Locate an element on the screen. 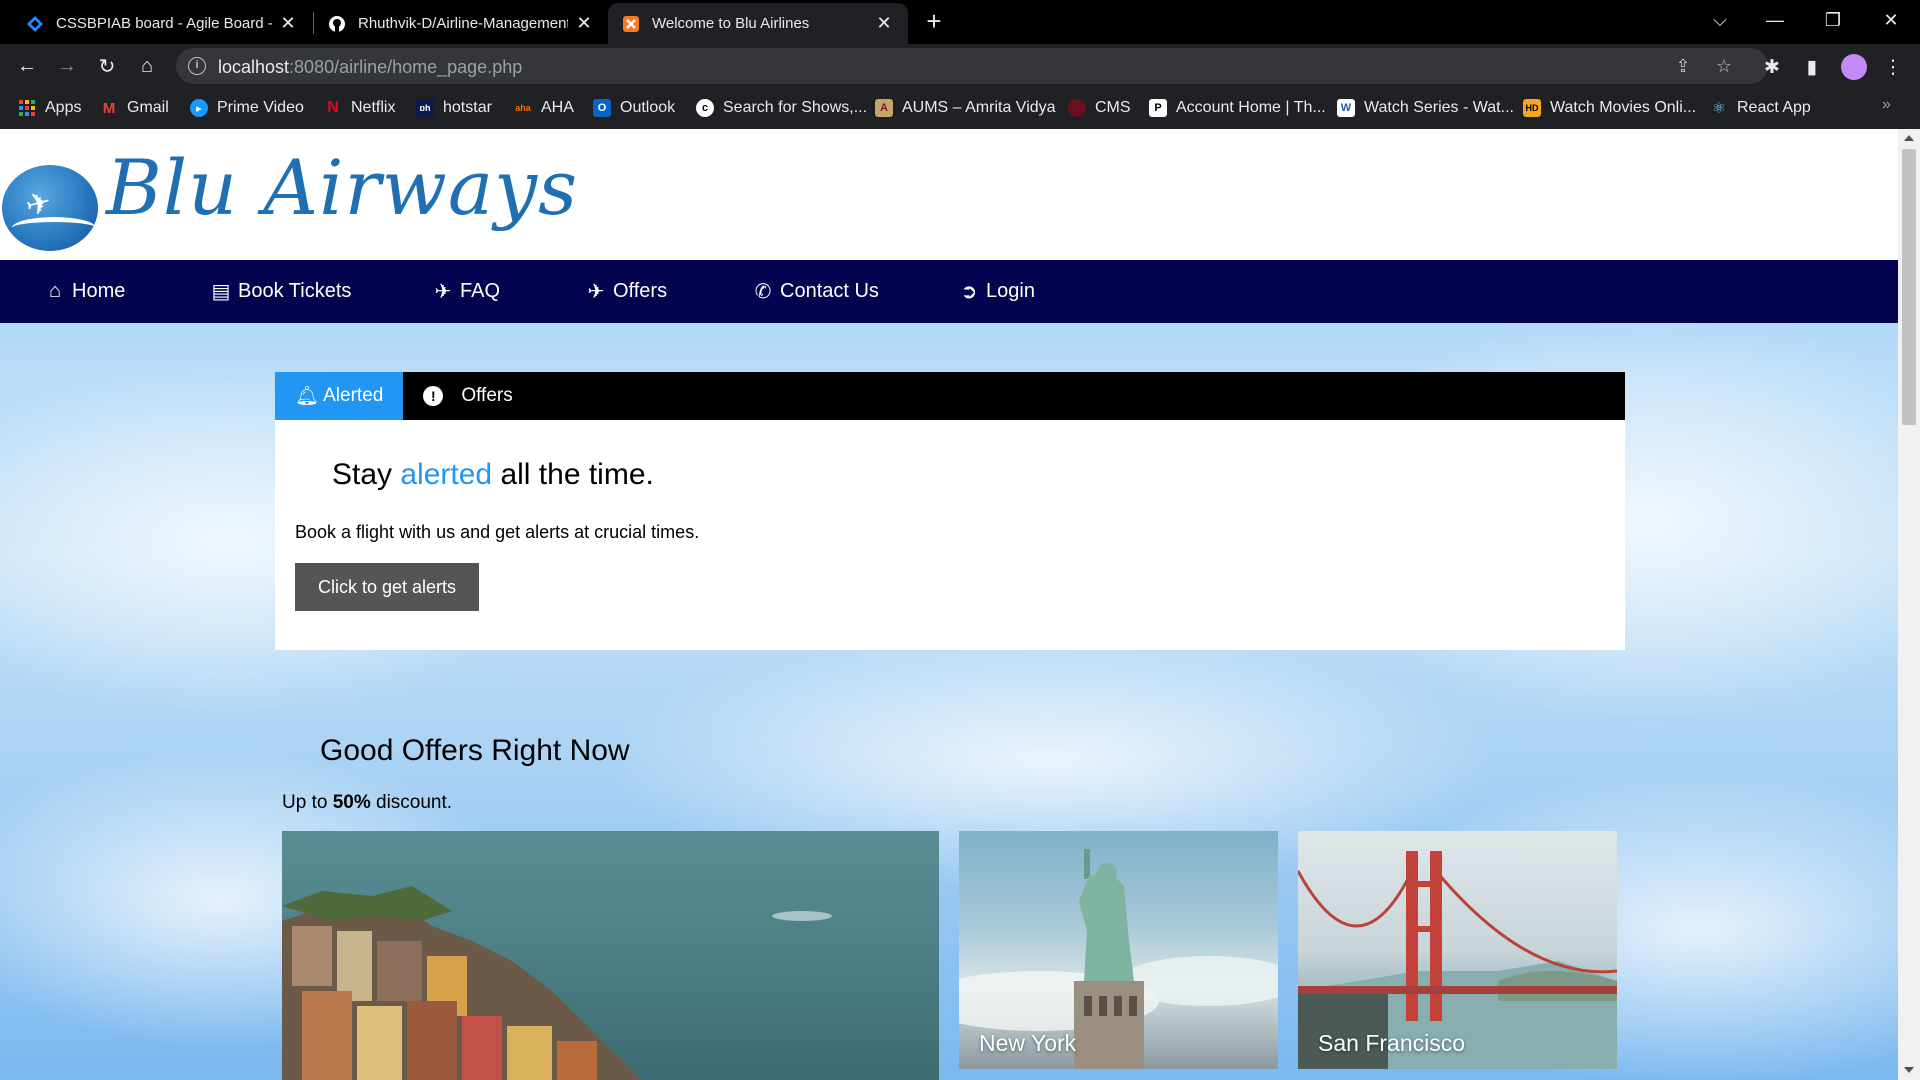 The image size is (1920, 1080). bookmark-netflix: N Netflix is located at coordinates (359, 108).